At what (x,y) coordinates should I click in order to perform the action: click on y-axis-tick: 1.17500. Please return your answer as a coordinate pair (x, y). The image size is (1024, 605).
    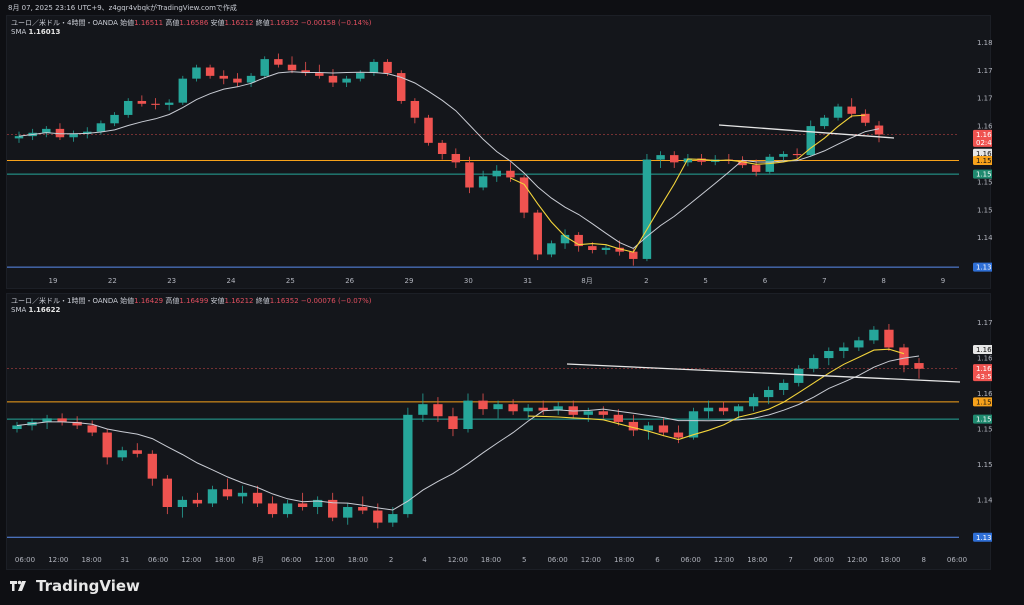
    Looking at the image, I should click on (984, 71).